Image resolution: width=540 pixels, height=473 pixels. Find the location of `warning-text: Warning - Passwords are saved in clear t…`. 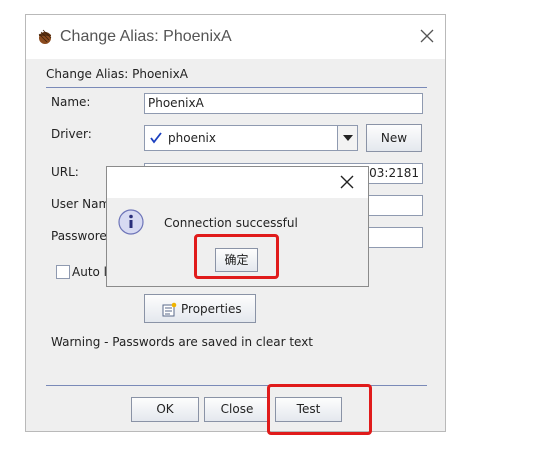

warning-text: Warning - Passwords are saved in clear t… is located at coordinates (182, 342).